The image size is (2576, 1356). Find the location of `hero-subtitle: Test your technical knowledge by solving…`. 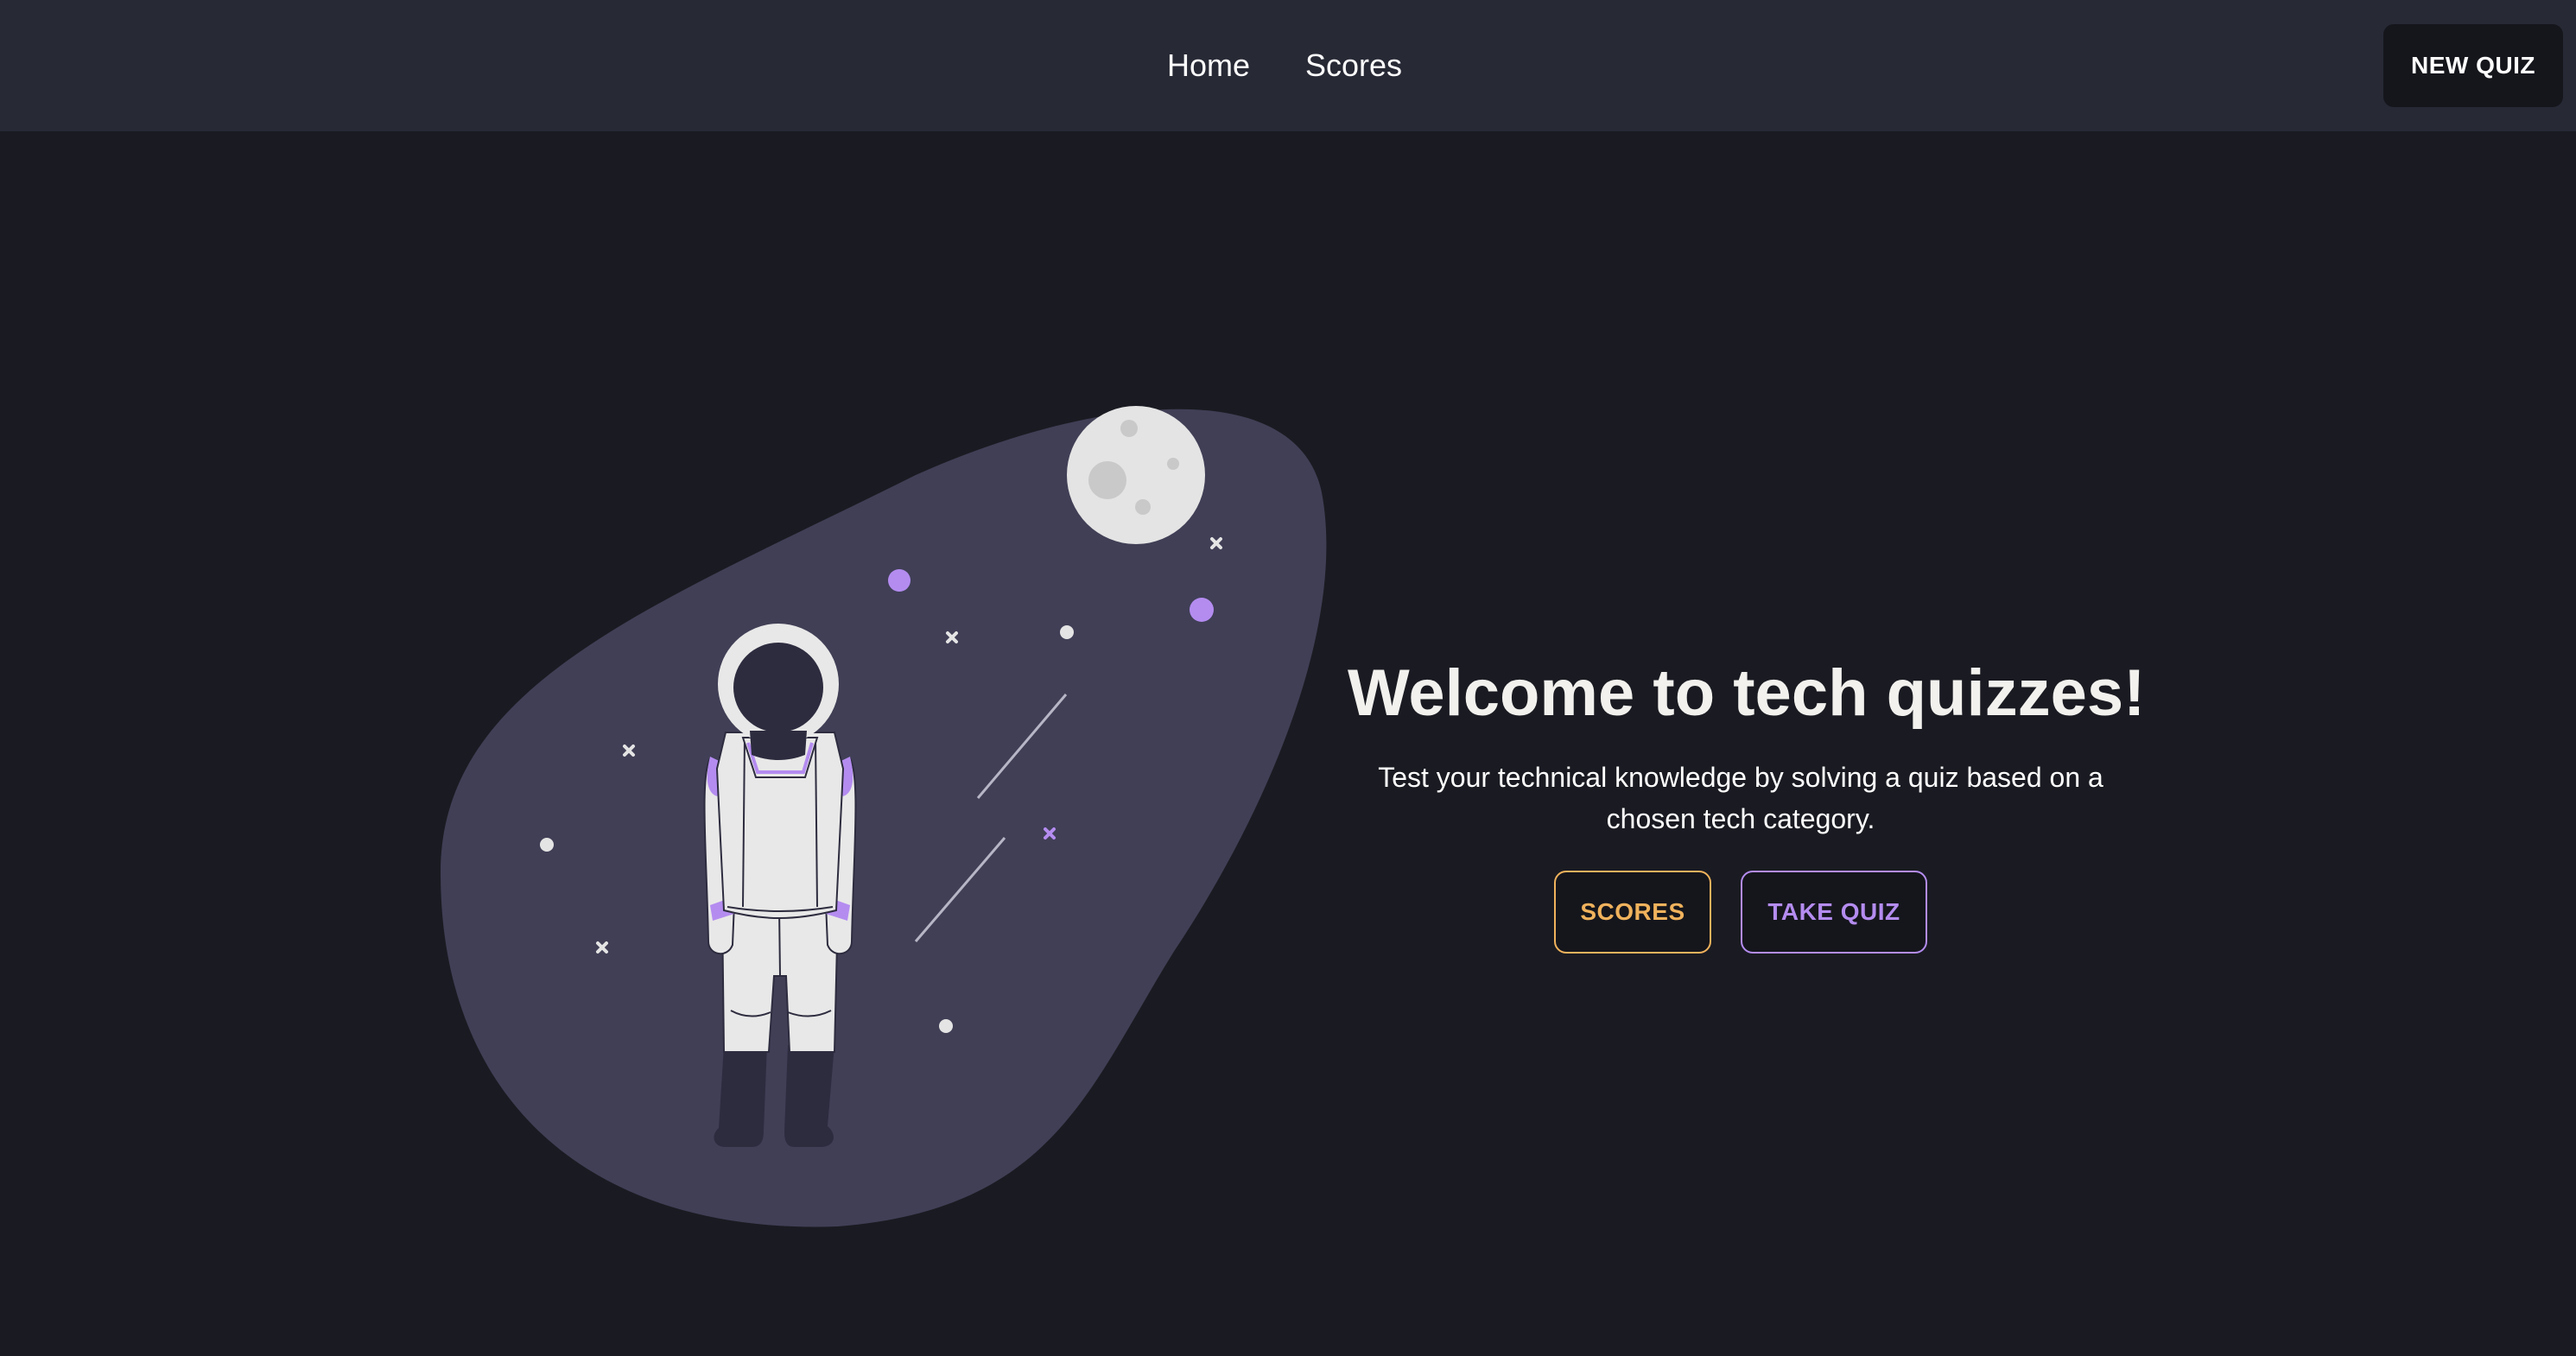

hero-subtitle: Test your technical knowledge by solving… is located at coordinates (1740, 798).